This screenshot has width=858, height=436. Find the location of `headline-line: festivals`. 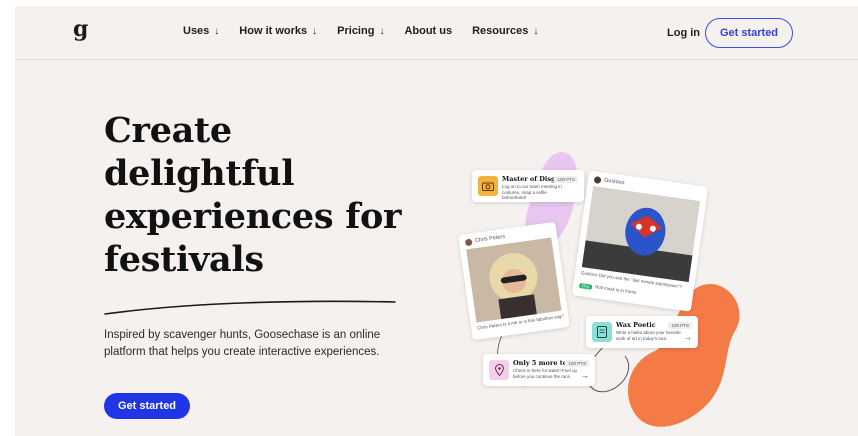

headline-line: festivals is located at coordinates (184, 259).